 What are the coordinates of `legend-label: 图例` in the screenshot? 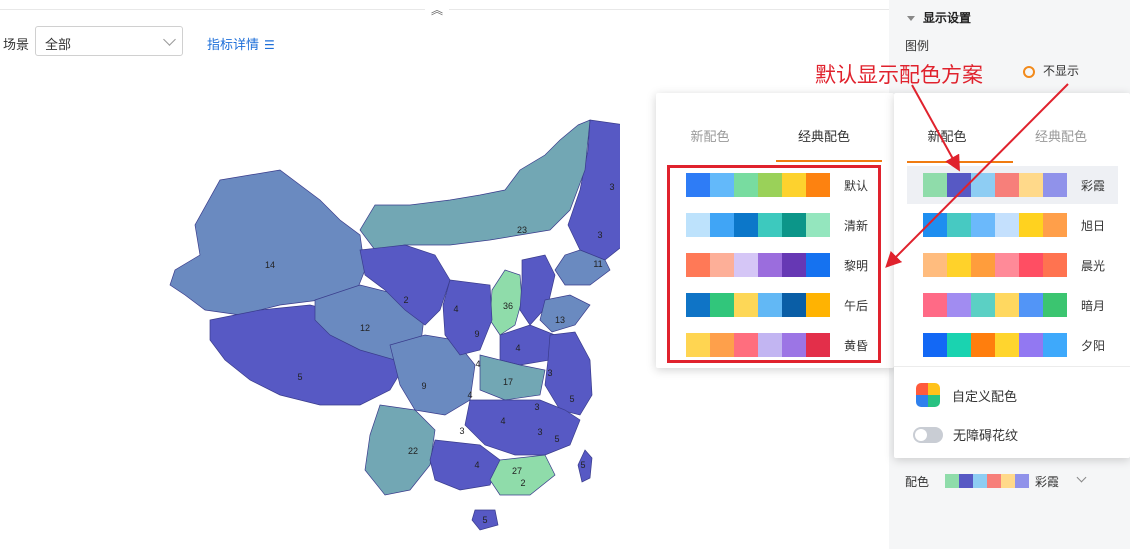 It's located at (917, 46).